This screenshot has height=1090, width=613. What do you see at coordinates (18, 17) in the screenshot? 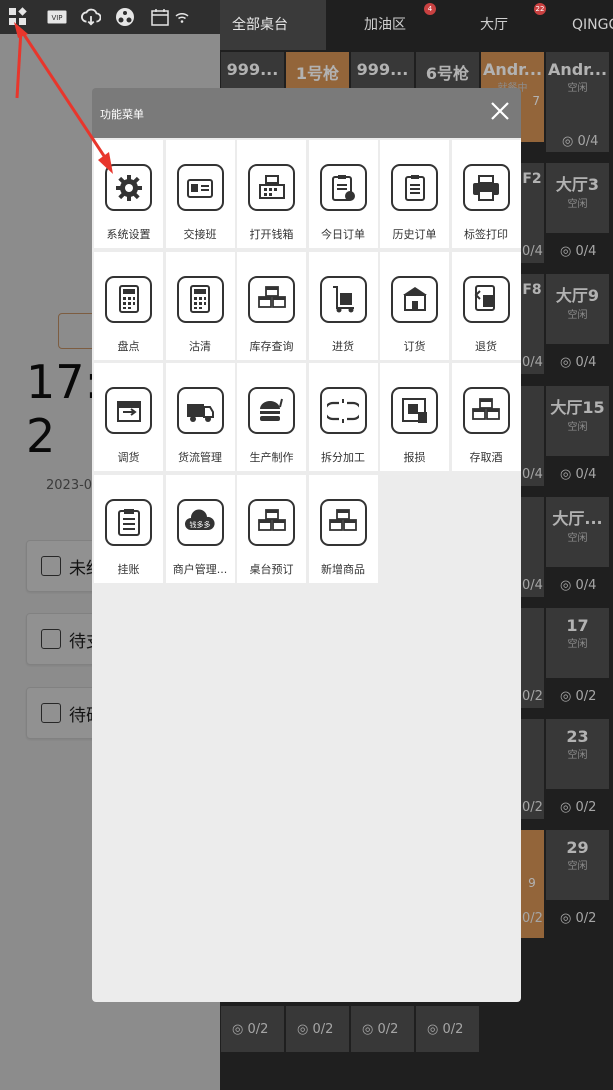
I see `apps-grid-icon` at bounding box center [18, 17].